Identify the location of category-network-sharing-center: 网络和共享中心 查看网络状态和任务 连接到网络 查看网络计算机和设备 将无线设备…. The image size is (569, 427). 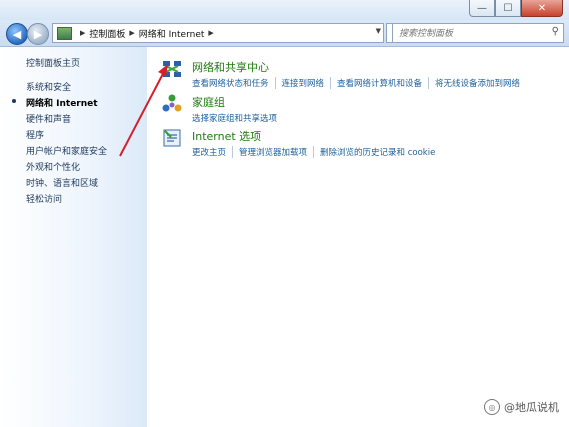
(347, 74).